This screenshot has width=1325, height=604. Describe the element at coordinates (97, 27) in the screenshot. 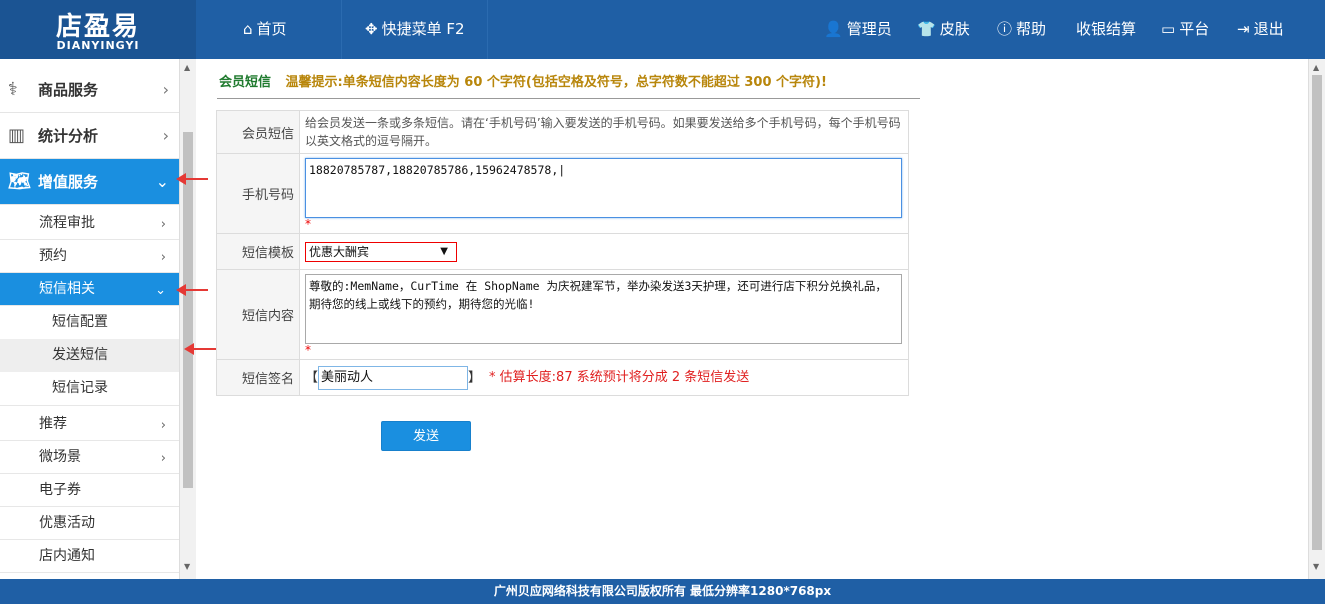

I see `logo-cn: 店盈易` at that location.